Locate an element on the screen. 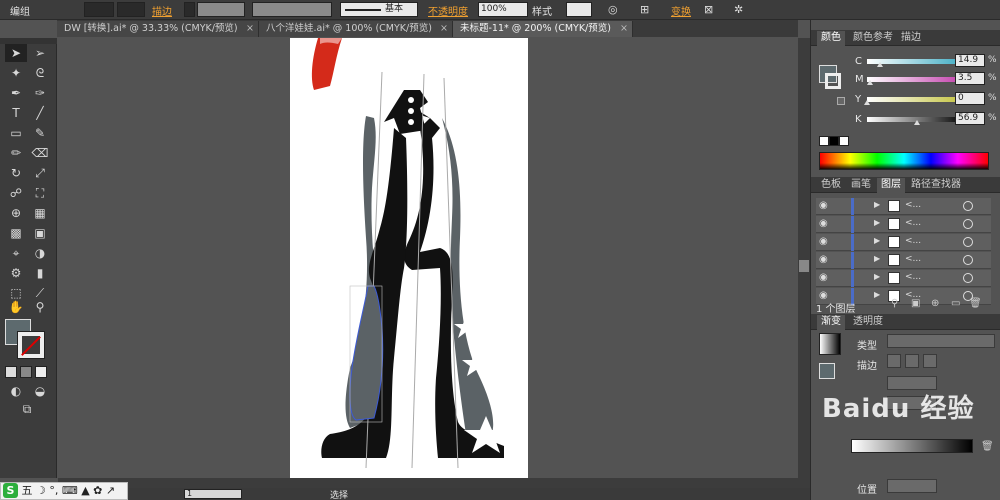 The height and width of the screenshot is (500, 1000). draw-mode-icon: ◐ is located at coordinates (16, 391).